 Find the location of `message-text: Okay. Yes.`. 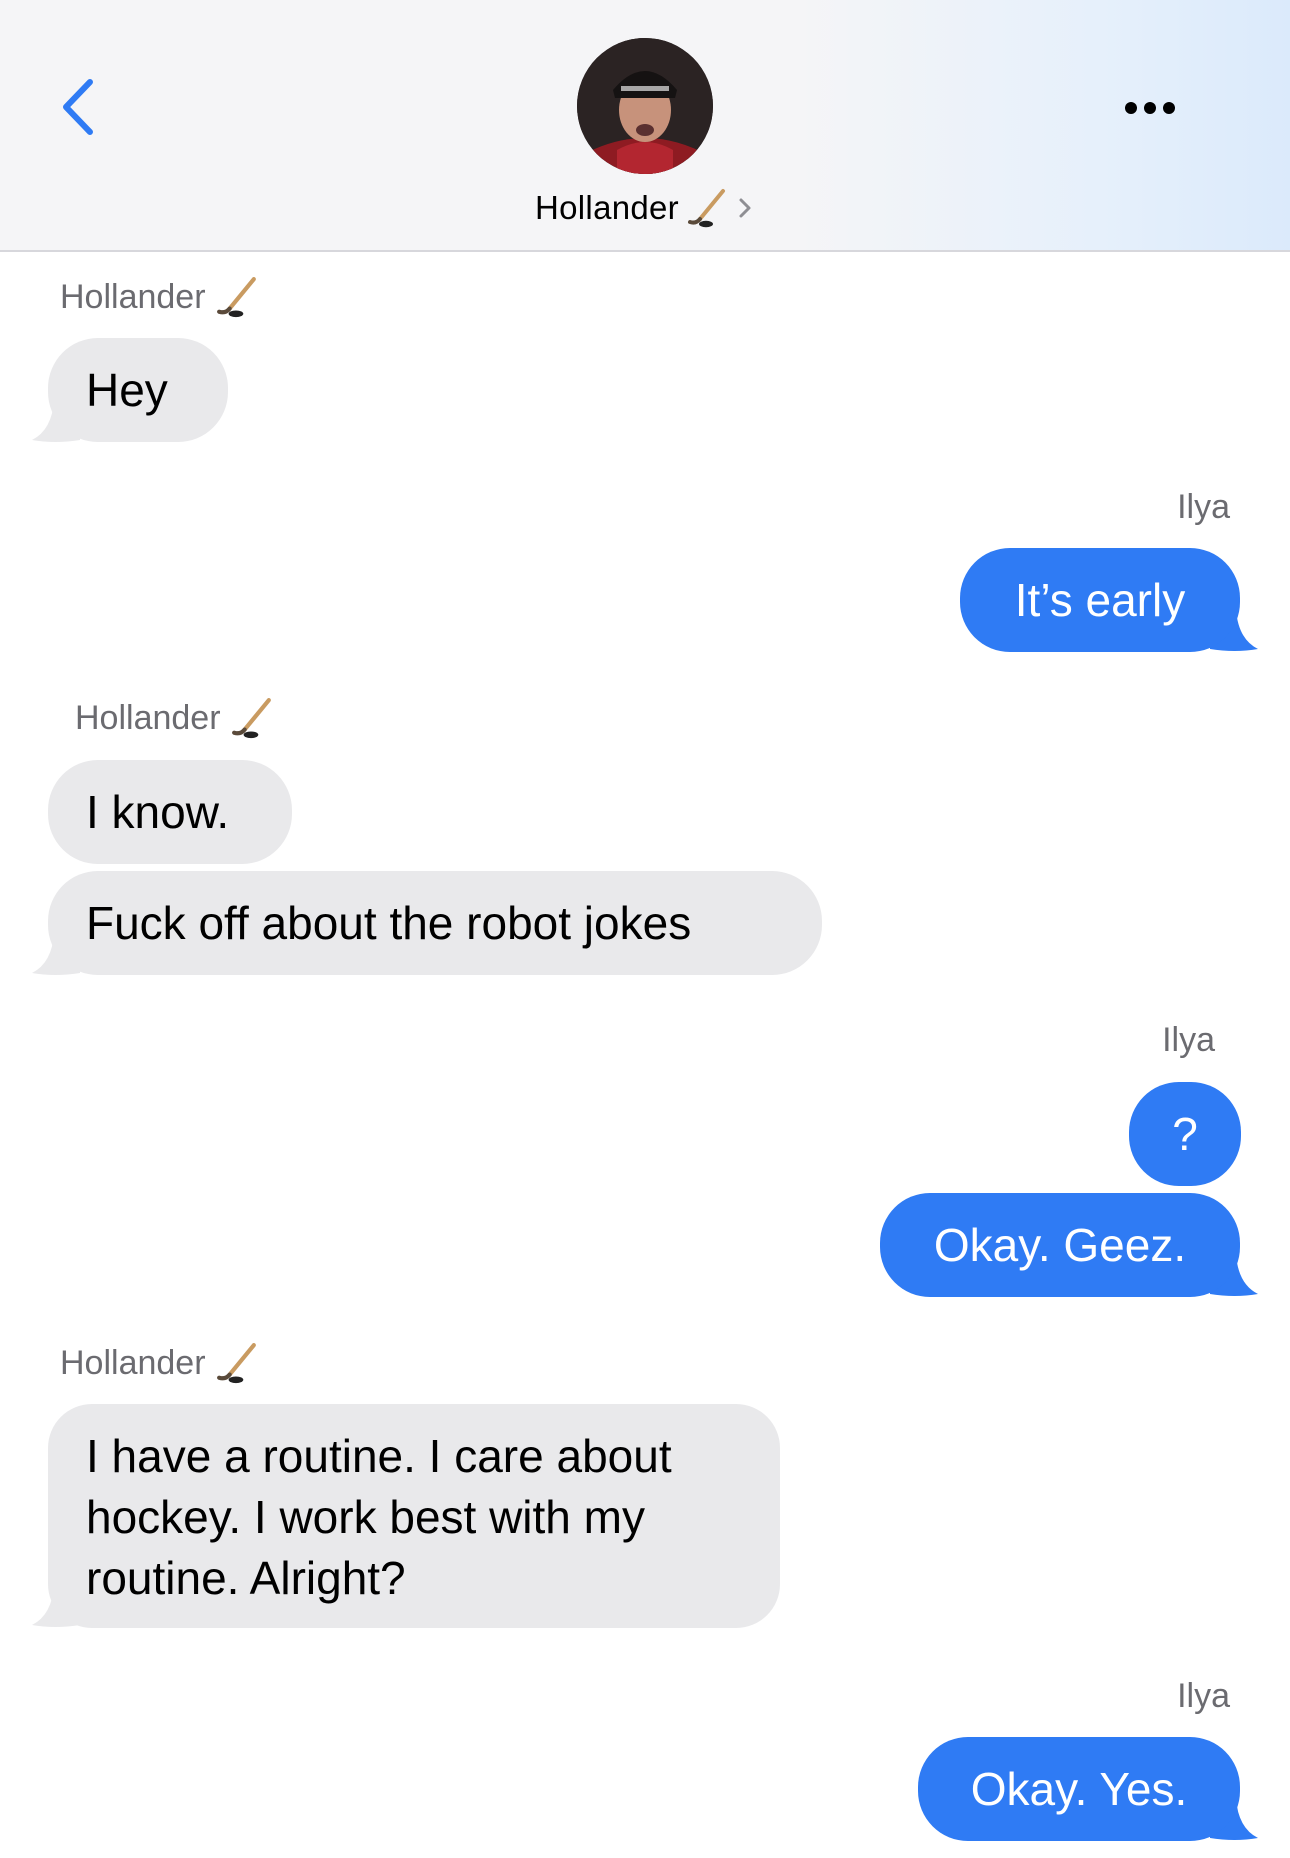

message-text: Okay. Yes. is located at coordinates (1079, 1788).